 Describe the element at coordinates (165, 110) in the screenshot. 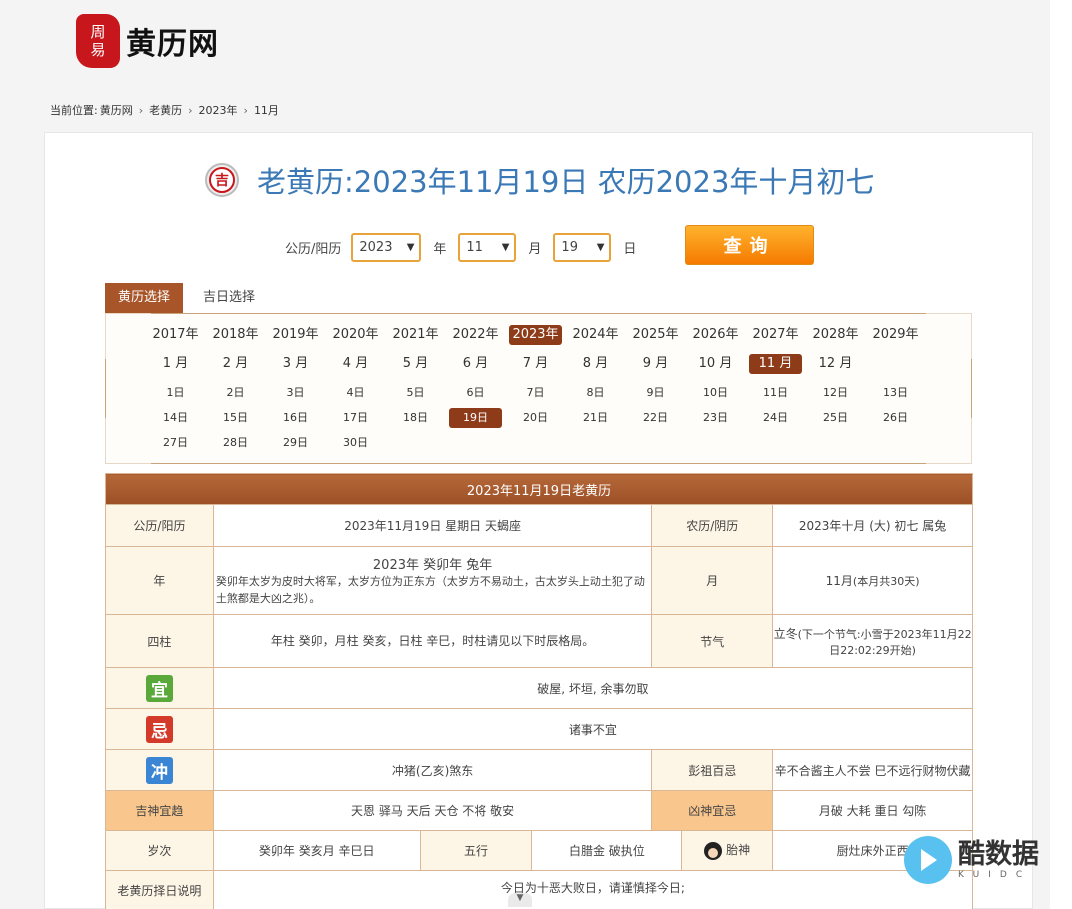

I see `breadcrumb-item-almanac: 老黄历` at that location.